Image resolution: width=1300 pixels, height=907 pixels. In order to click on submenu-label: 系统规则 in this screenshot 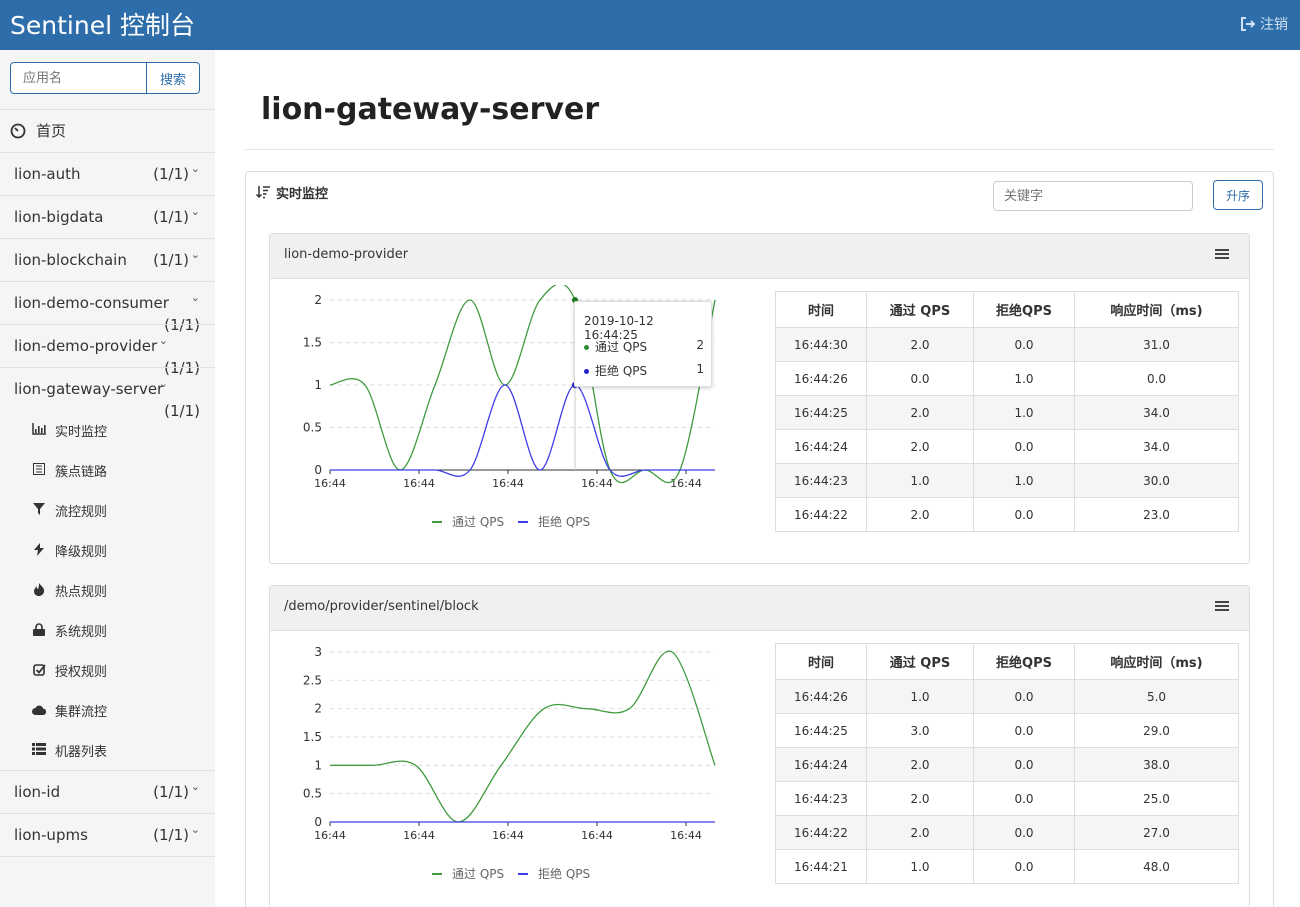, I will do `click(81, 632)`.